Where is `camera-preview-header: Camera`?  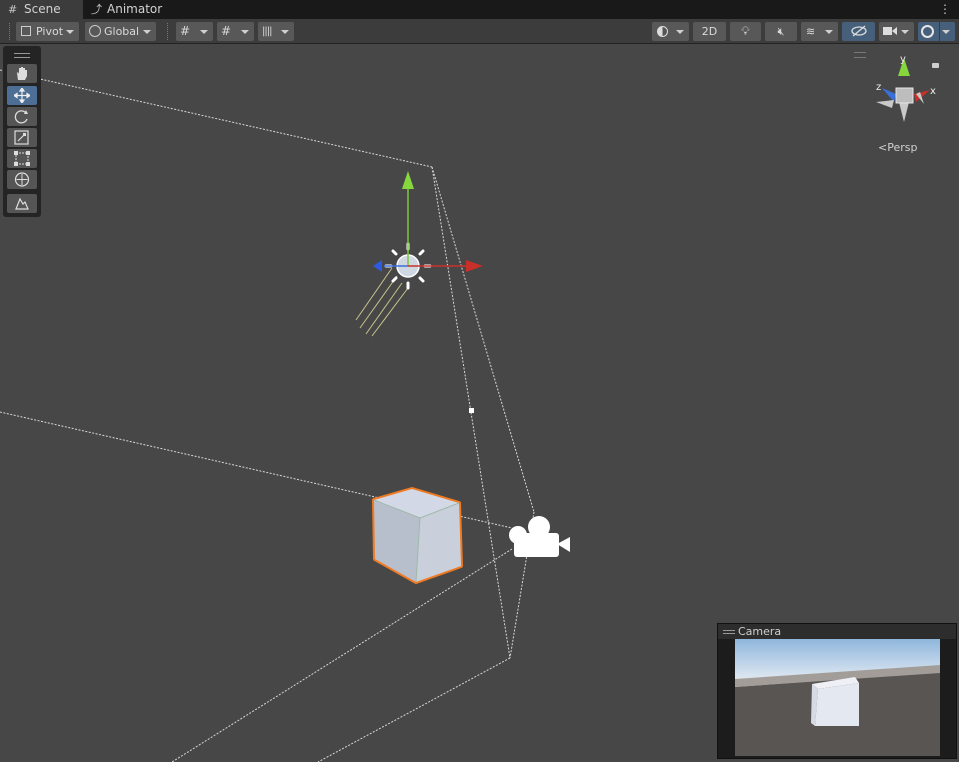
camera-preview-header: Camera is located at coordinates (837, 631).